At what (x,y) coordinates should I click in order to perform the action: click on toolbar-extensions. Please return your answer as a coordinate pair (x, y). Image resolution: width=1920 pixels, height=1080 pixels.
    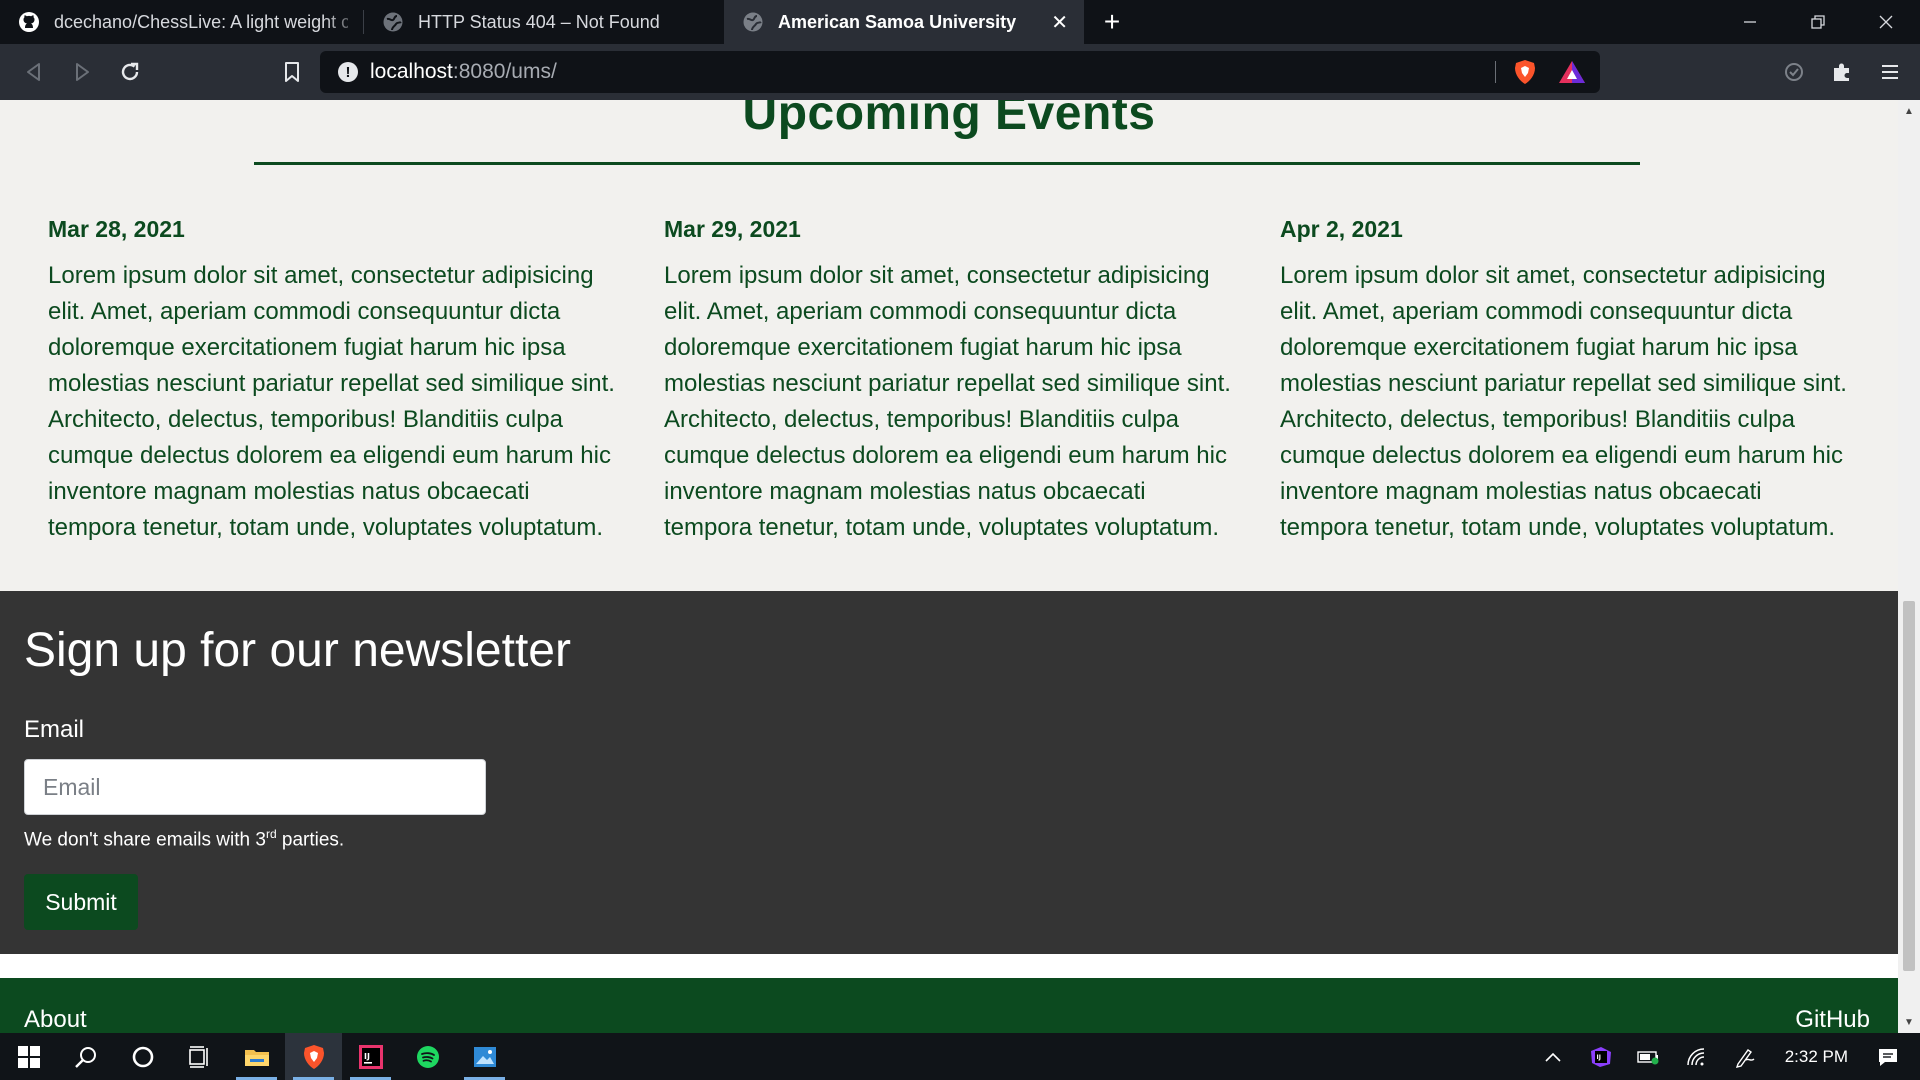
    Looking at the image, I should click on (1845, 72).